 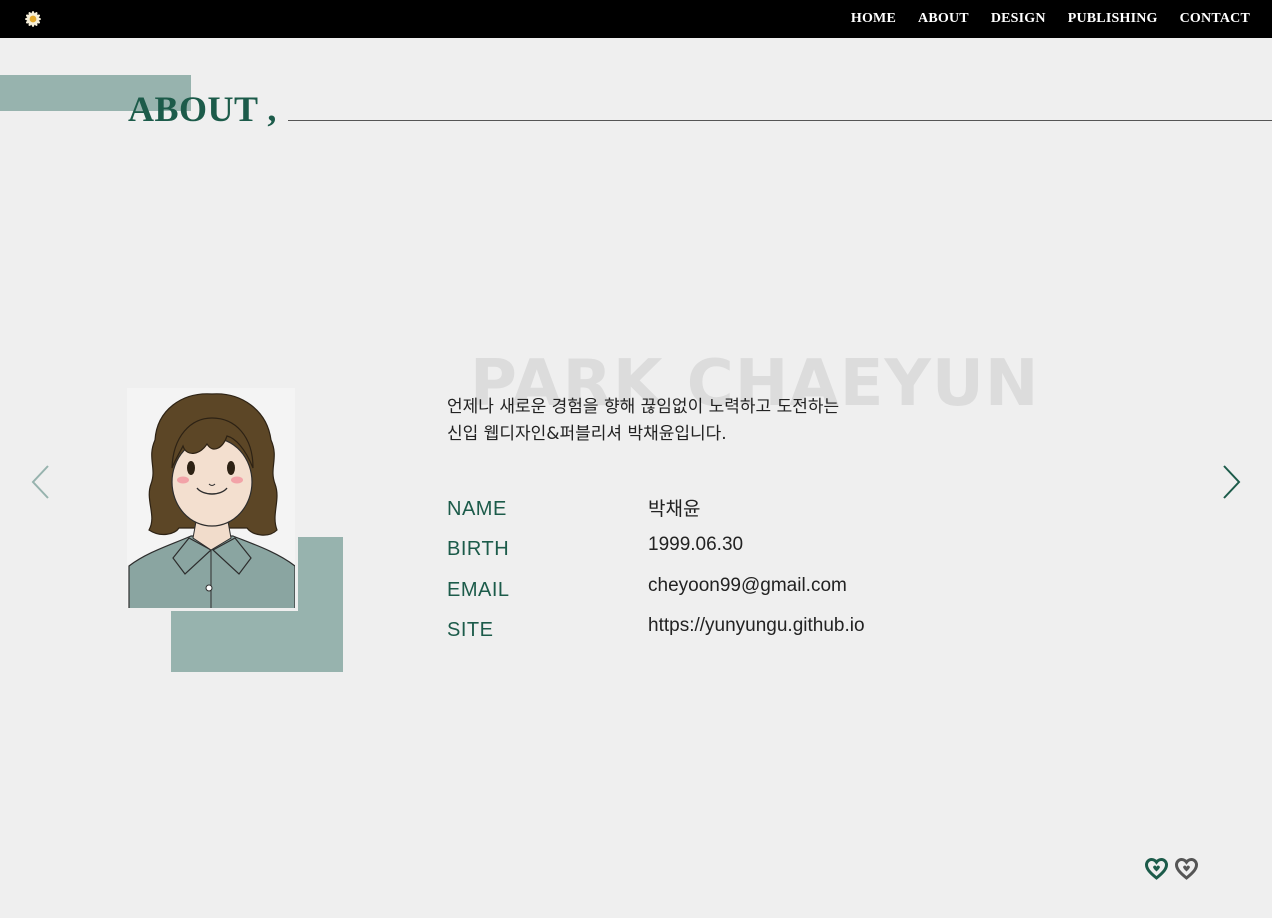 I want to click on info-value-email: cheyoon99@gmail.com, so click(x=747, y=586).